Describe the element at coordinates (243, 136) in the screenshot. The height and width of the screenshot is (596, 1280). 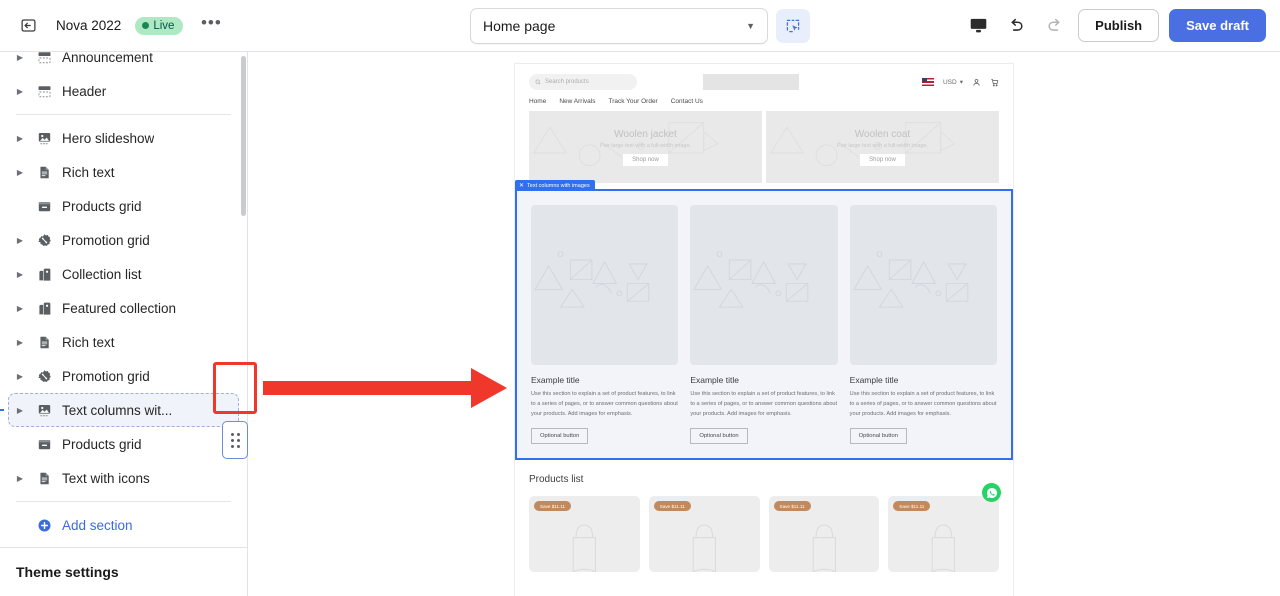
I see `sidebar-scrollbar` at that location.